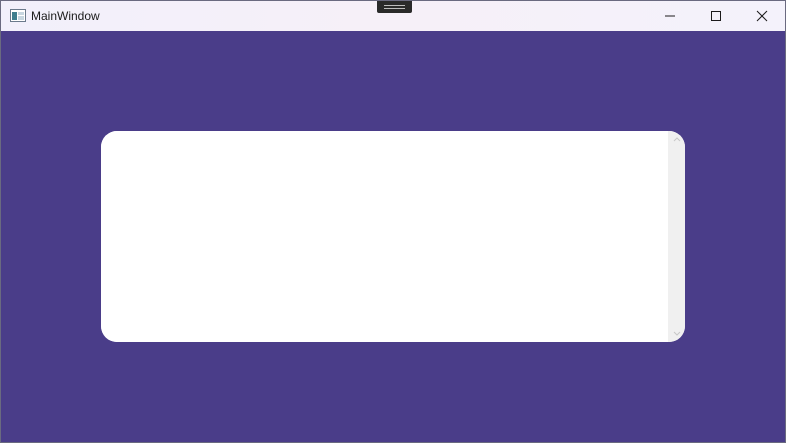  I want to click on chevron-up-icon, so click(676, 139).